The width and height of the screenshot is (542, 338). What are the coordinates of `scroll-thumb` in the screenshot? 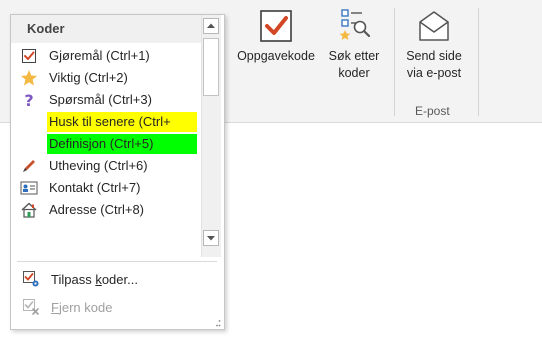 It's located at (211, 67).